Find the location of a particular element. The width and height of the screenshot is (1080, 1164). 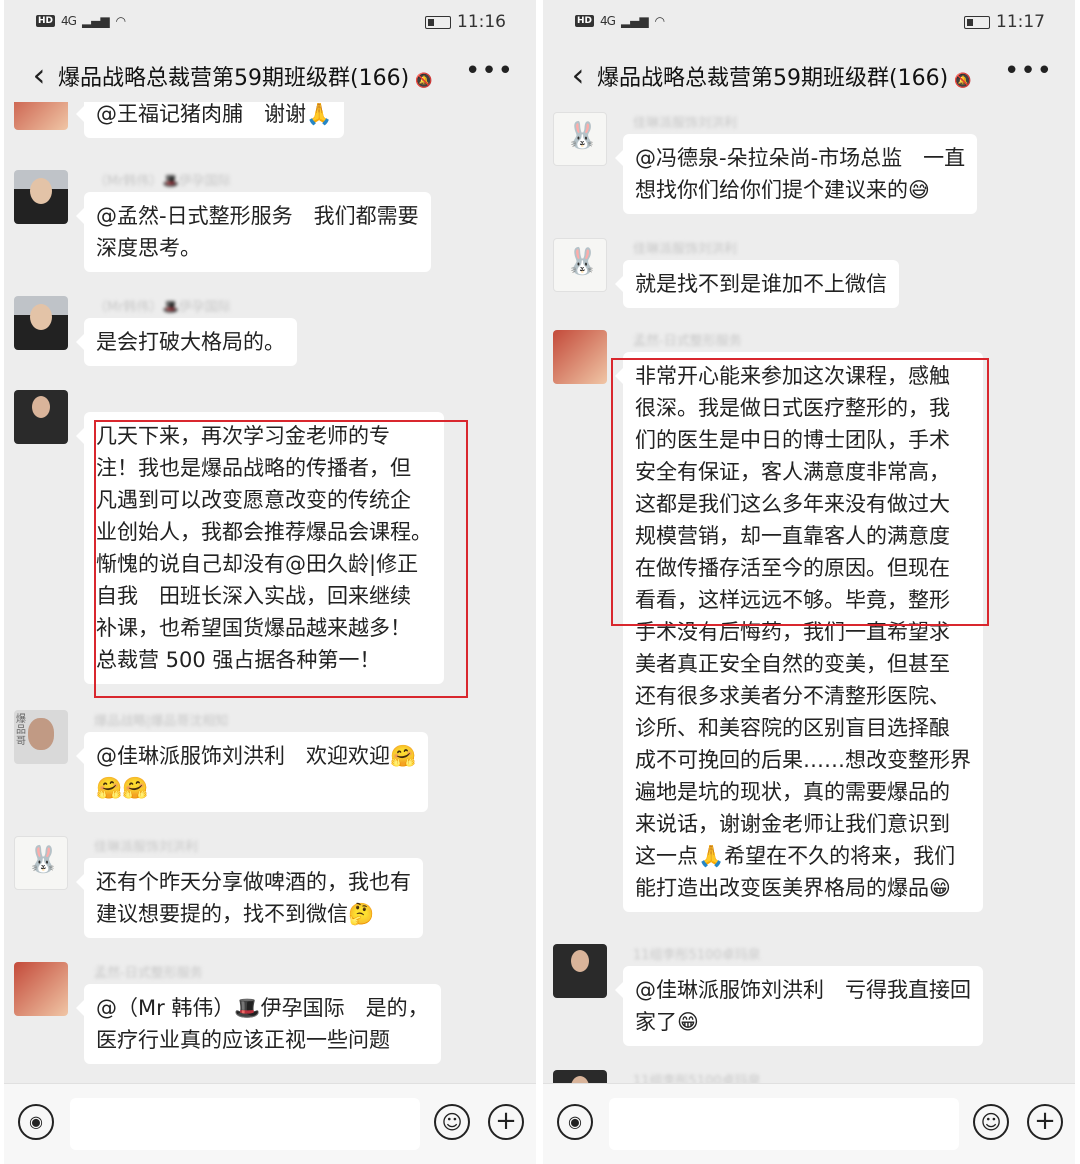

message-bubble: @佳琳派服饰刘洪利 亏得我直接回 家了😁 is located at coordinates (799, 1006).